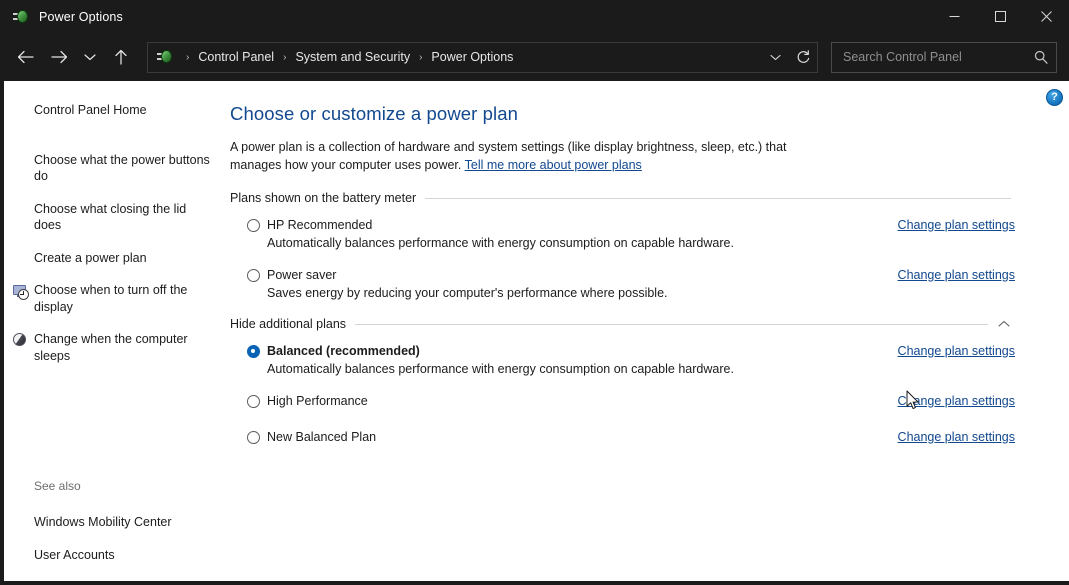 The height and width of the screenshot is (585, 1069). What do you see at coordinates (631, 401) in the screenshot?
I see `plan-top-high-performance: High Performance Change plan settings` at bounding box center [631, 401].